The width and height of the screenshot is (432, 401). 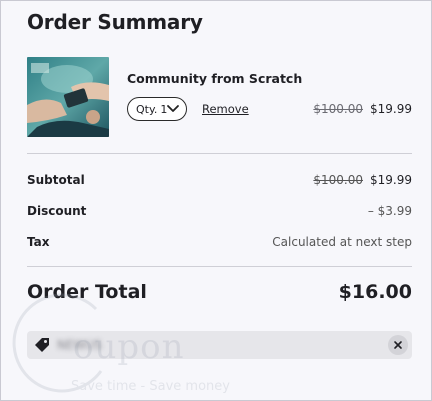 I want to click on coupon-code: NEWUS, so click(x=79, y=345).